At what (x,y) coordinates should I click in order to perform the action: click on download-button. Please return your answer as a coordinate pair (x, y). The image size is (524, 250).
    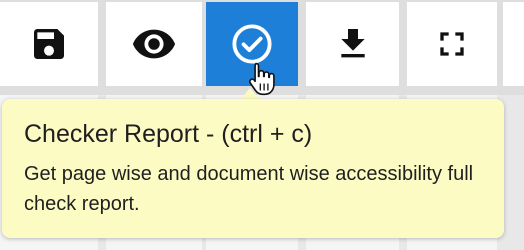
    Looking at the image, I should click on (352, 44).